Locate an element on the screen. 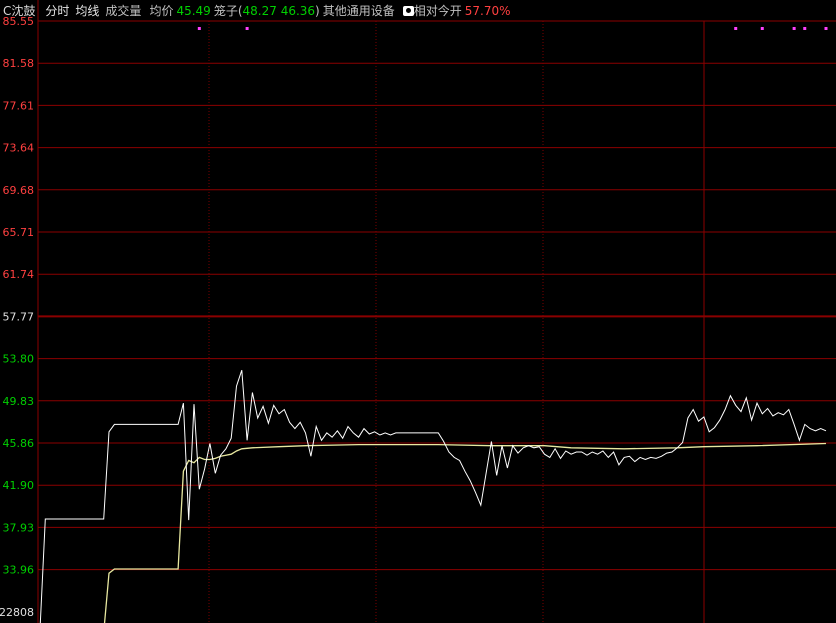  y-tick-label: 33.96 is located at coordinates (19, 570).